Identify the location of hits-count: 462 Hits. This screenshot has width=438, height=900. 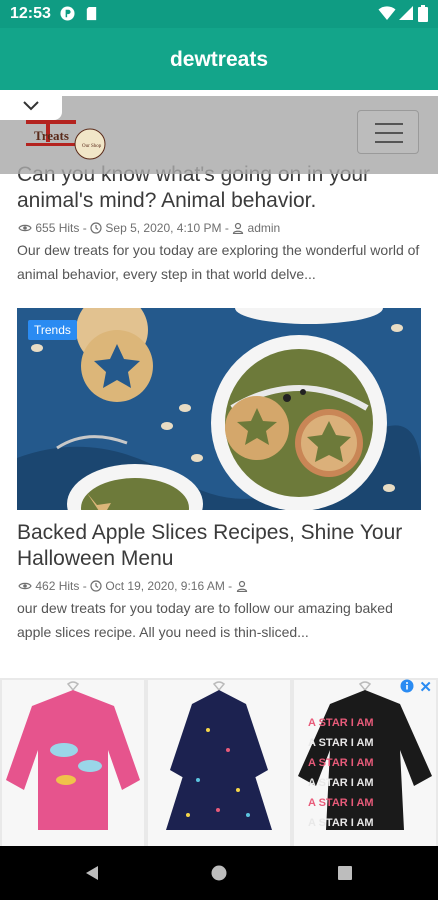
(57, 585).